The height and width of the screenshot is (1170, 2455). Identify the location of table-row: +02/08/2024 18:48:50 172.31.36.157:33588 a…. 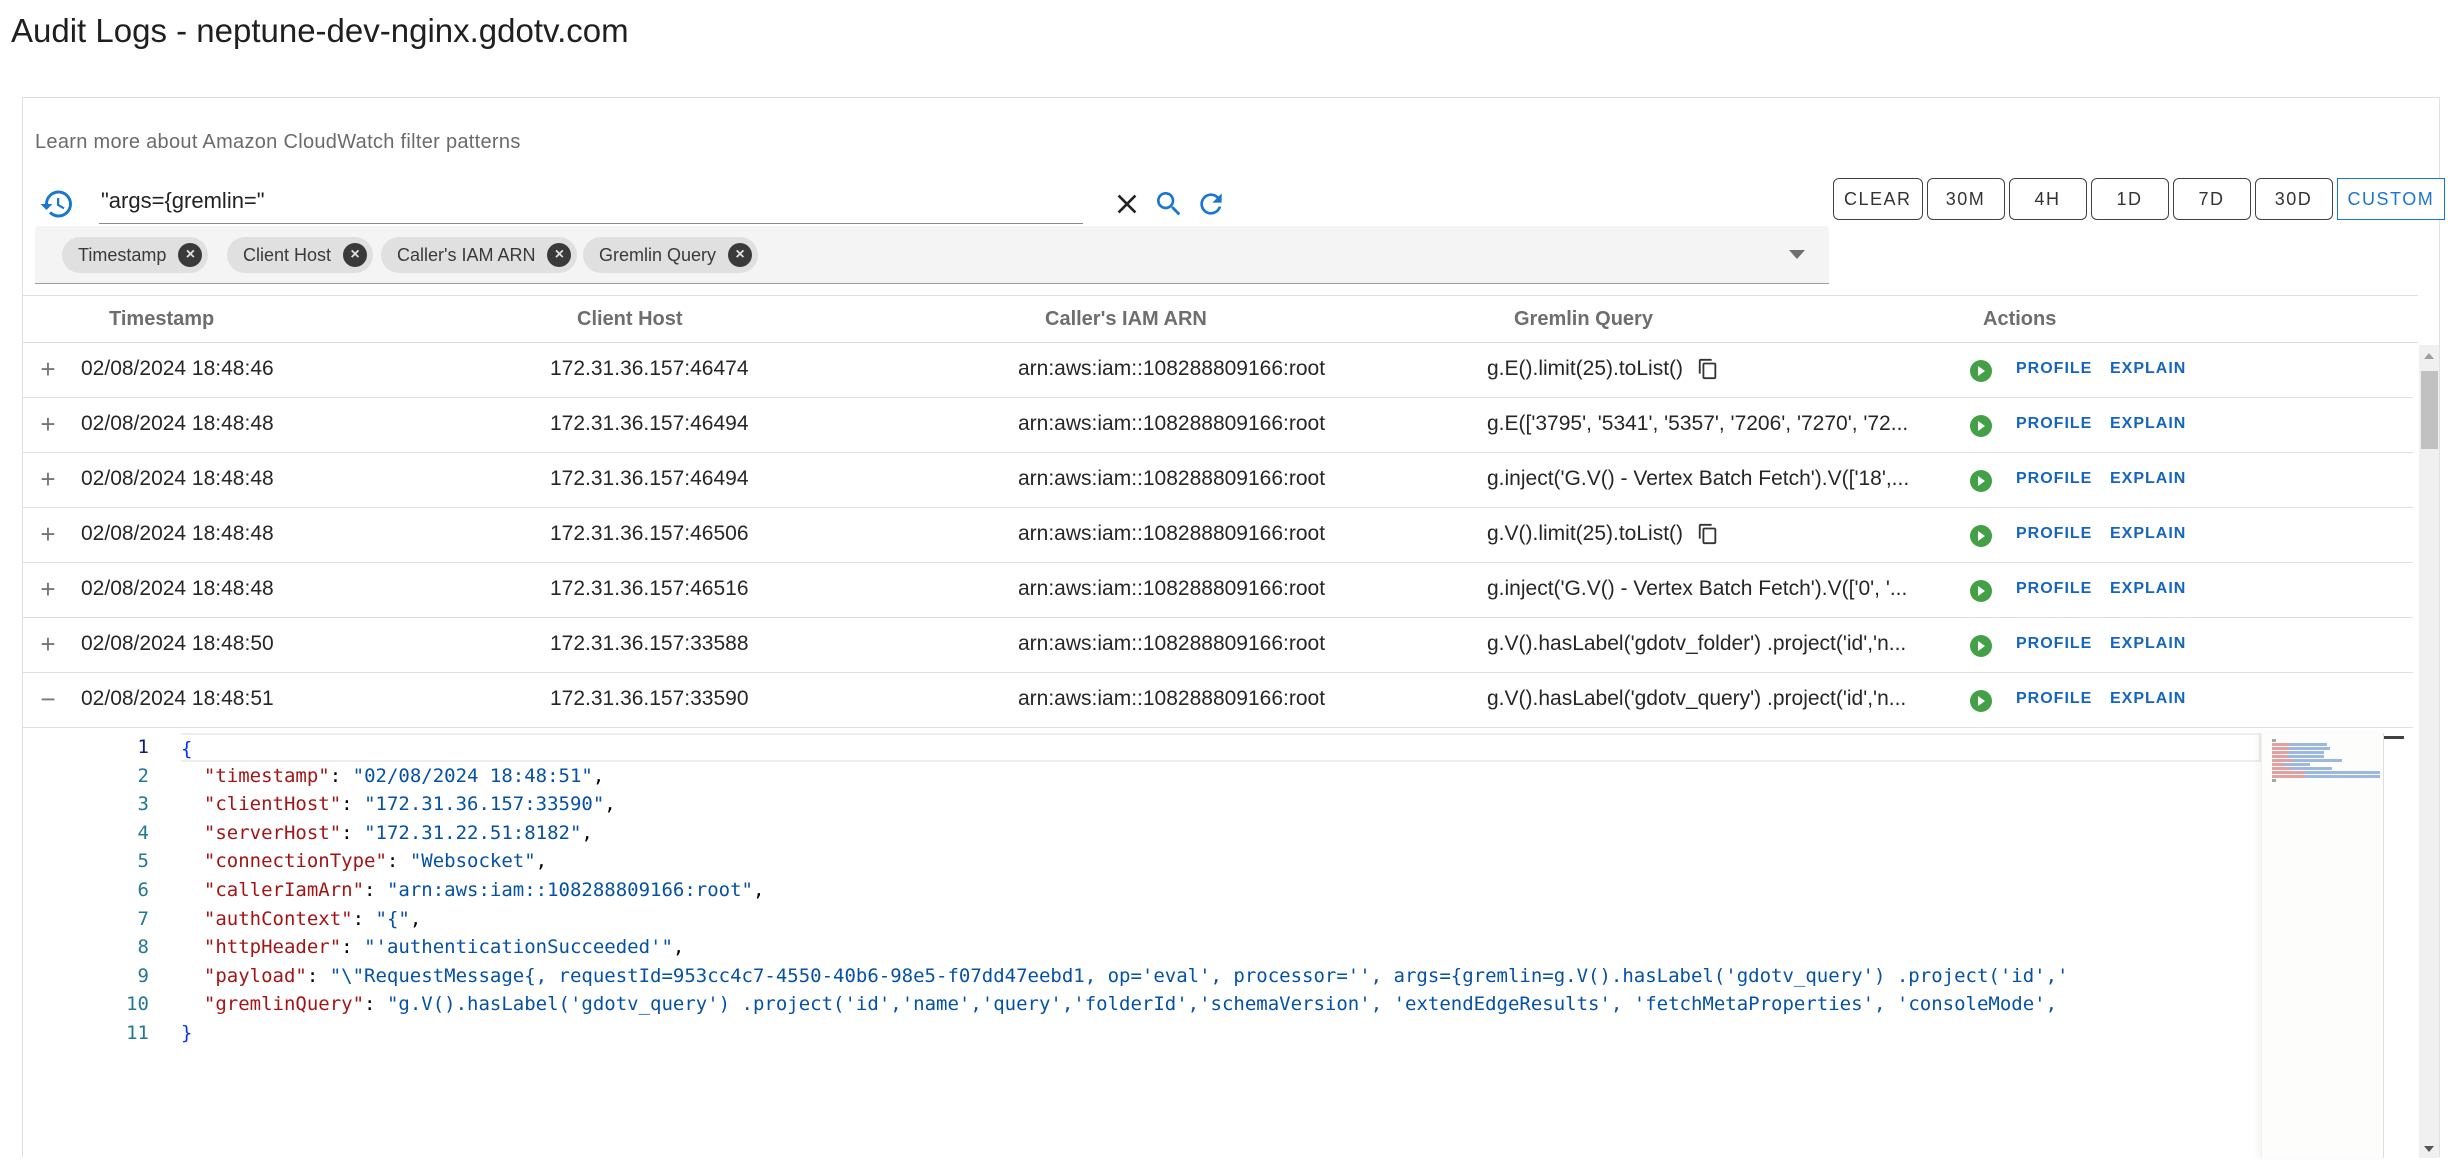
(1218, 645).